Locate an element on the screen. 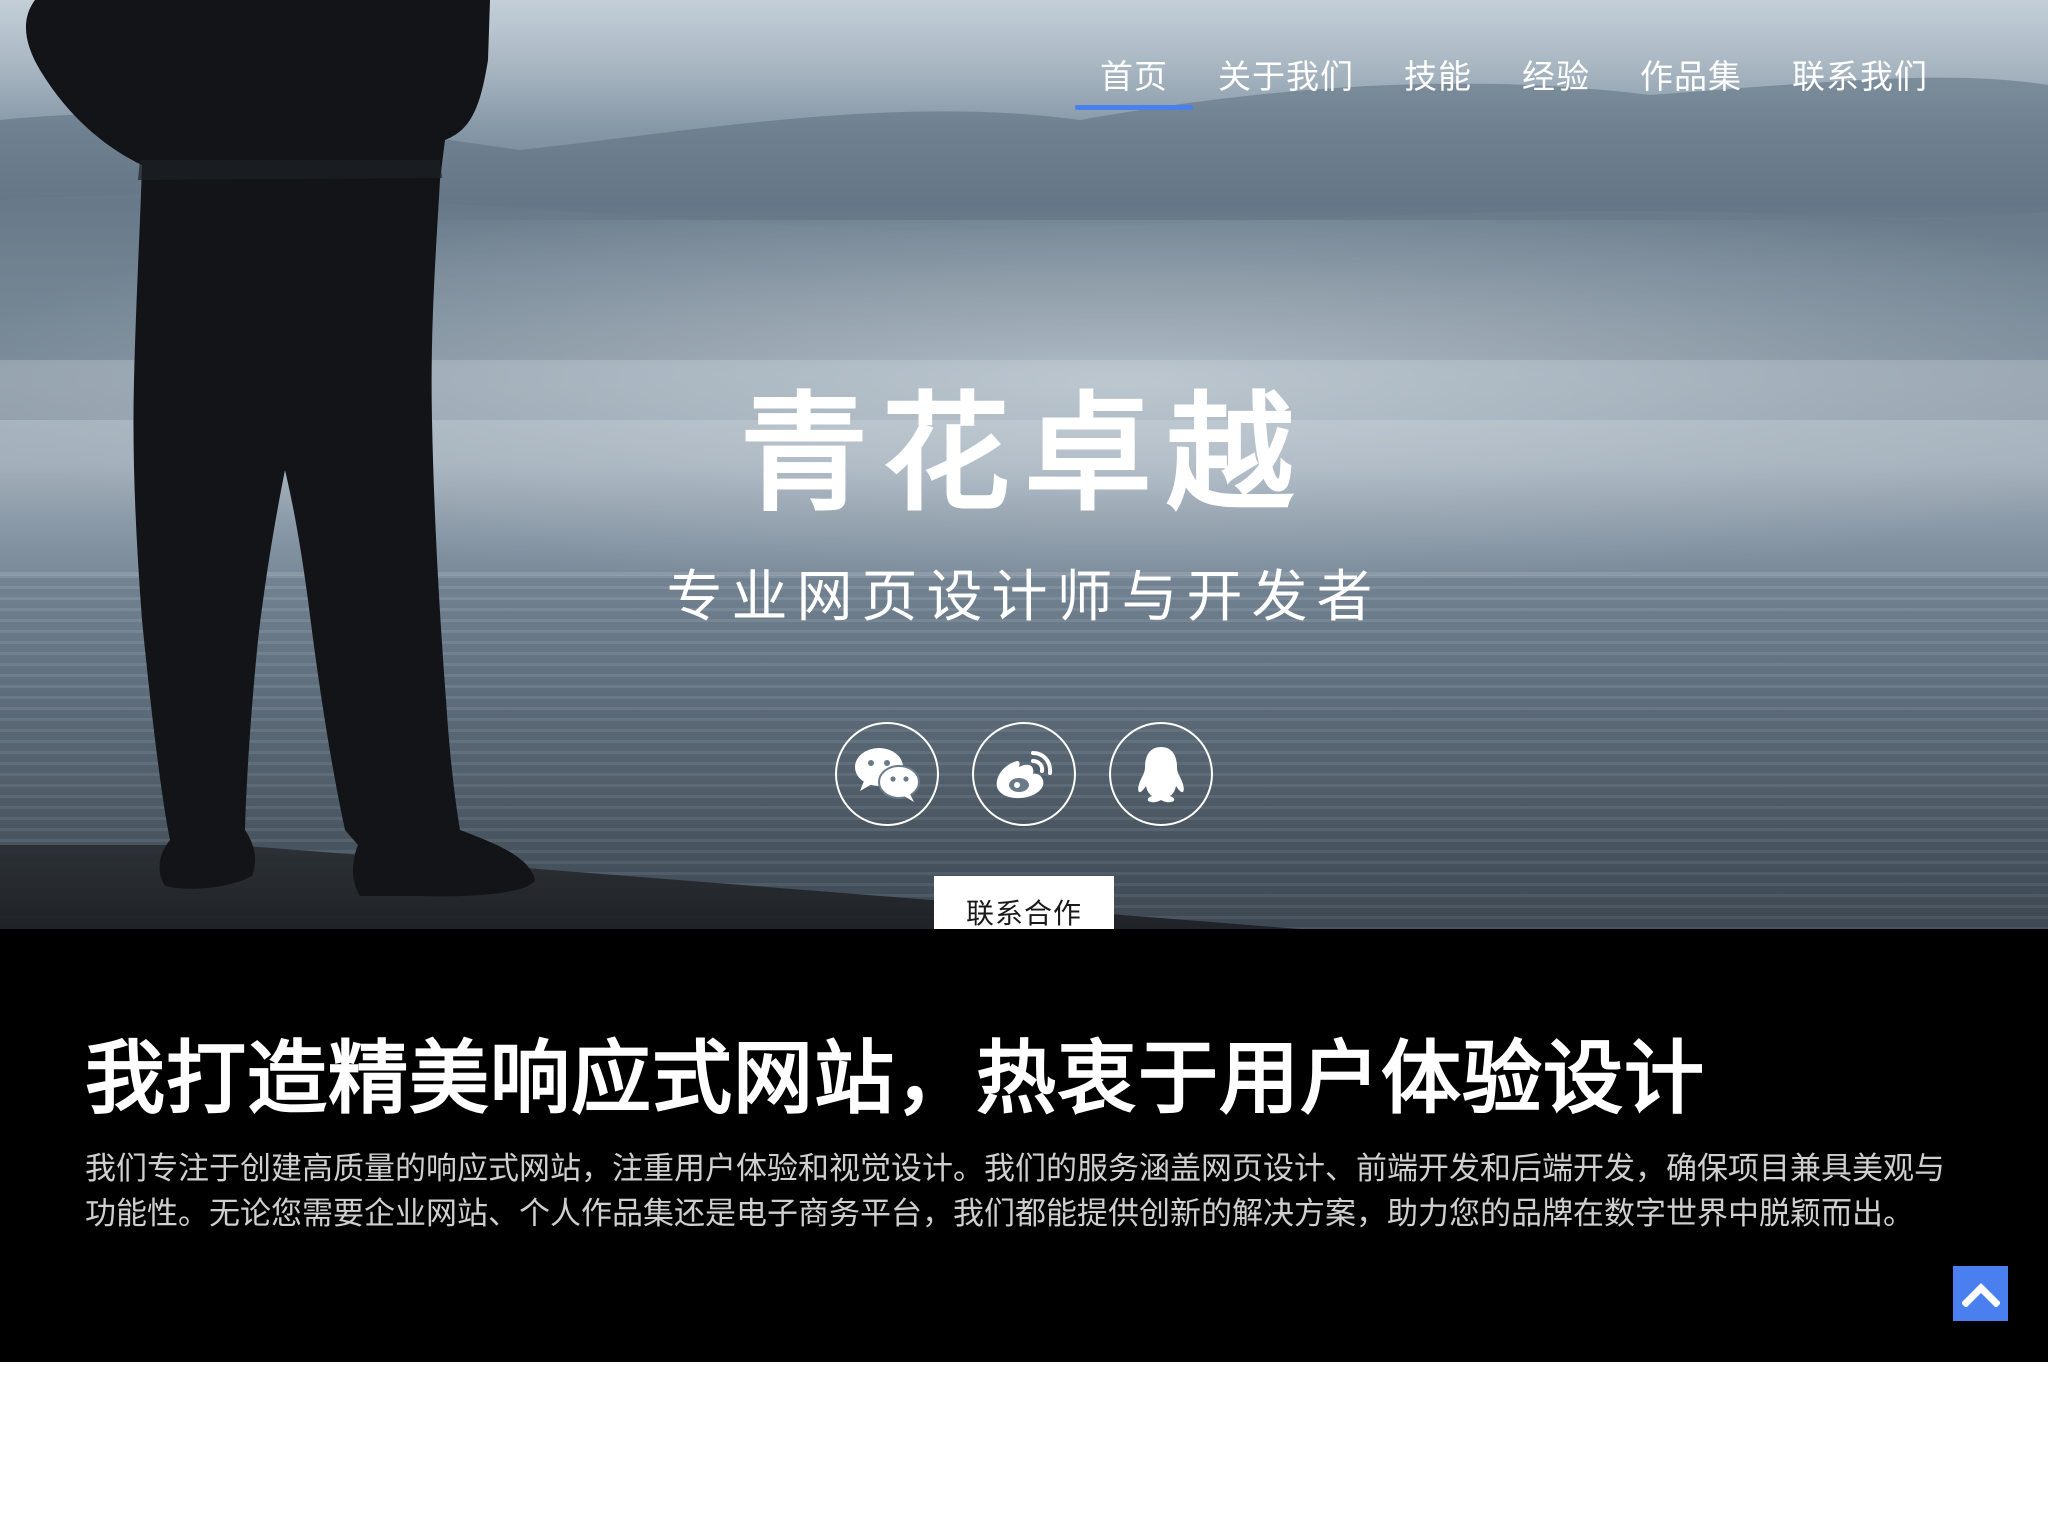 The image size is (2048, 1536). contact-cooperation-button: 联系合作 is located at coordinates (1024, 902).